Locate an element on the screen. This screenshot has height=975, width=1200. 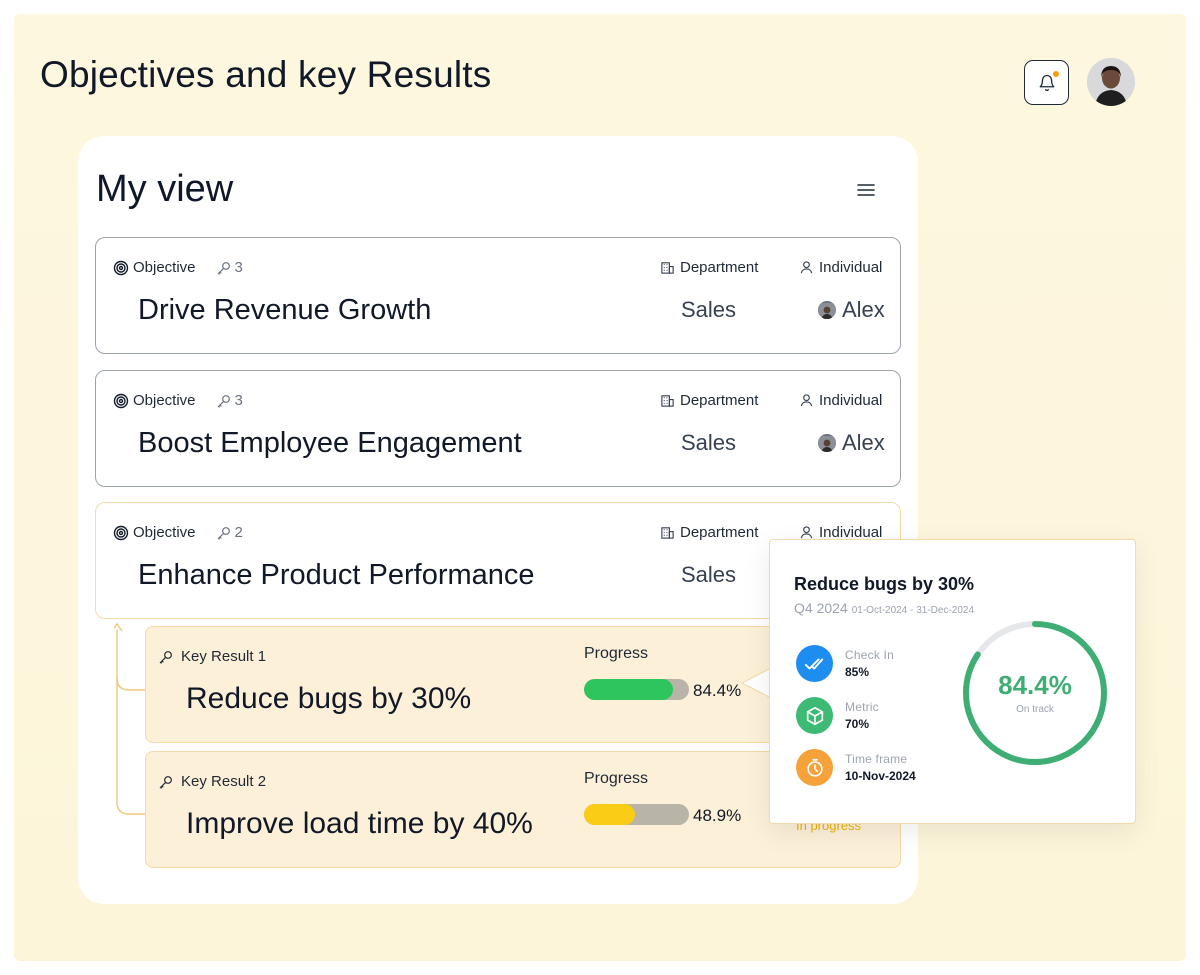
popover-period: Q4 2024 01-Oct-2024 - 31-Dec-2024 is located at coordinates (884, 608).